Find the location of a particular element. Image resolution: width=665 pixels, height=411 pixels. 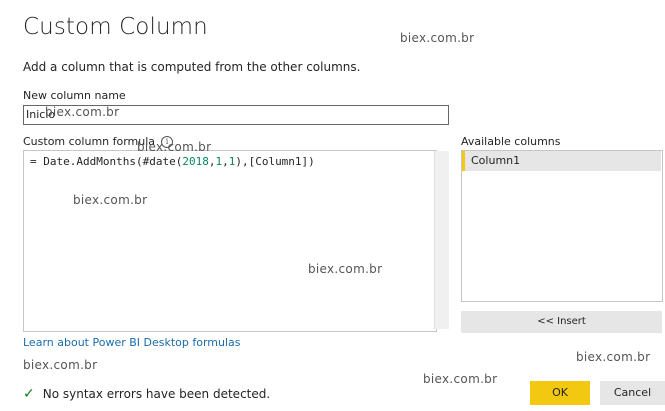

formula-scrollbar is located at coordinates (441, 240).